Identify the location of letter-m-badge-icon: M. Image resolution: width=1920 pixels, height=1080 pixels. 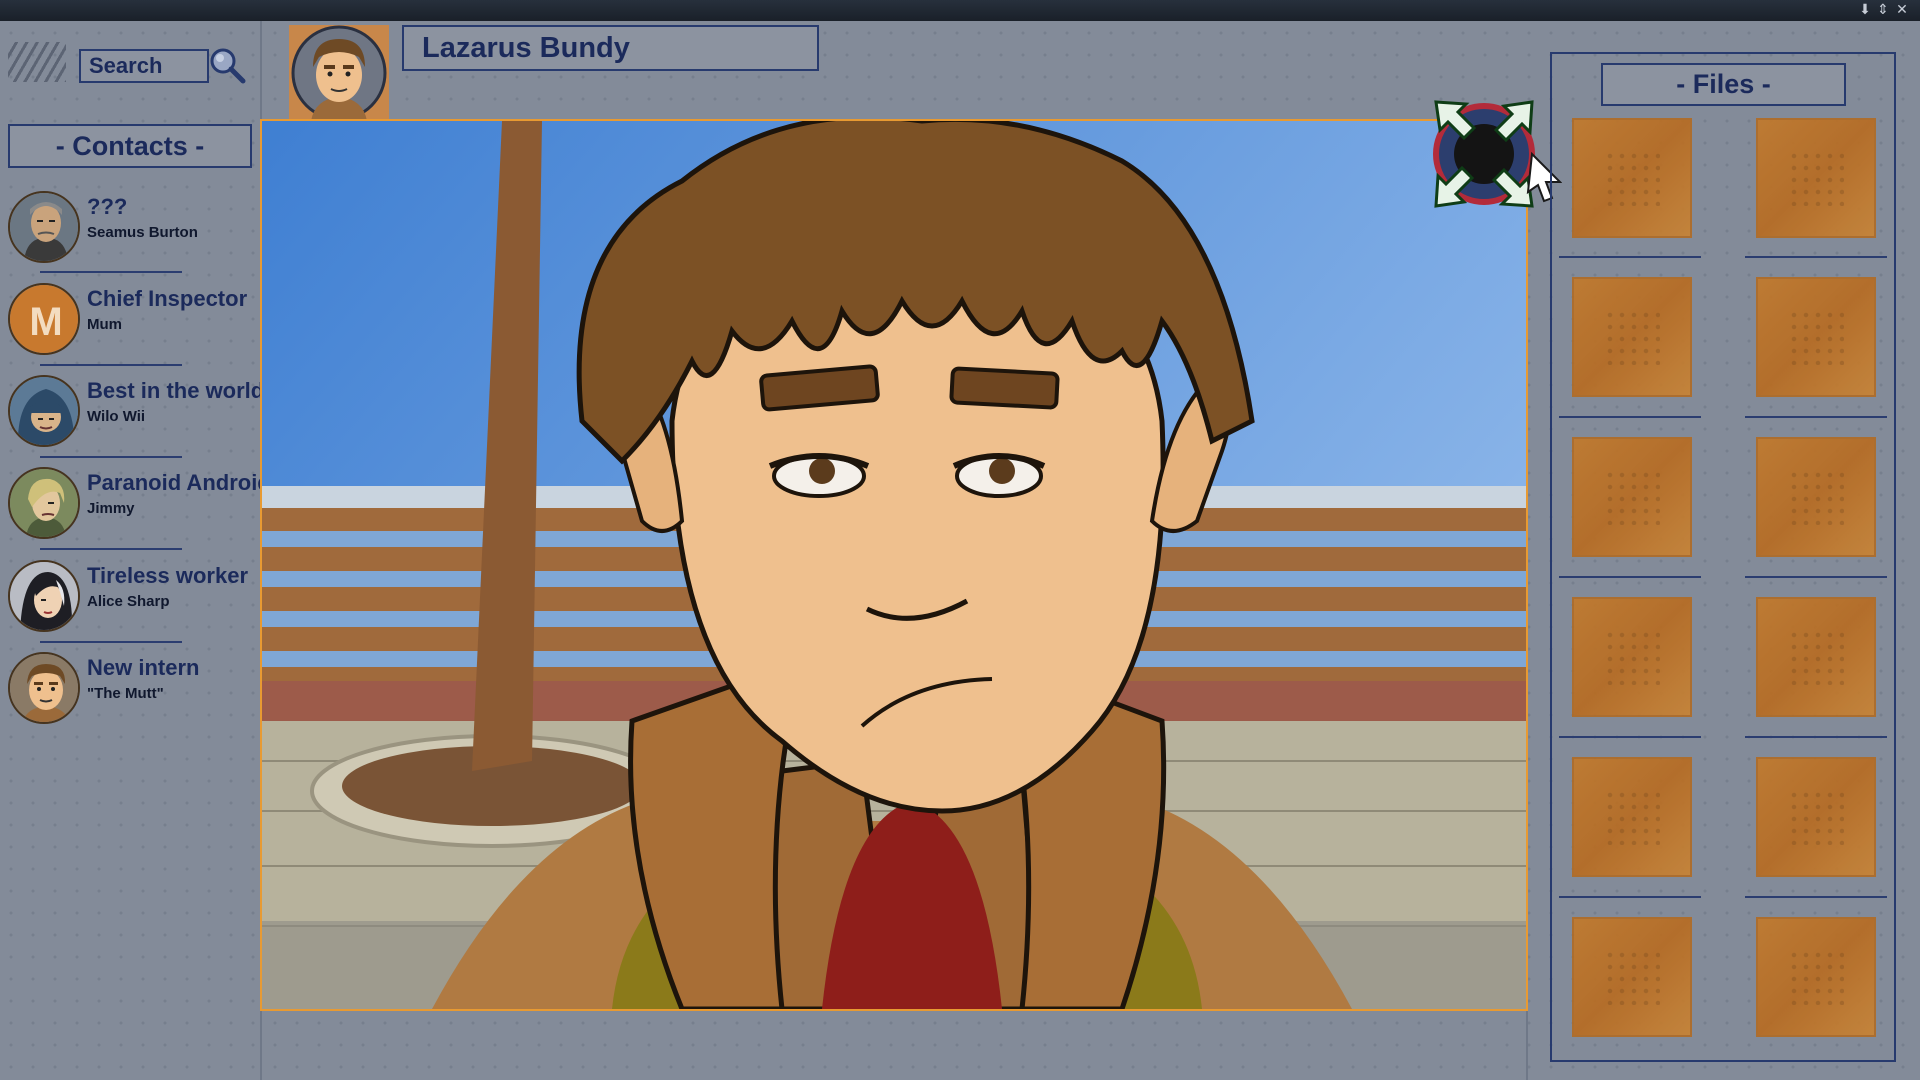
(44, 319).